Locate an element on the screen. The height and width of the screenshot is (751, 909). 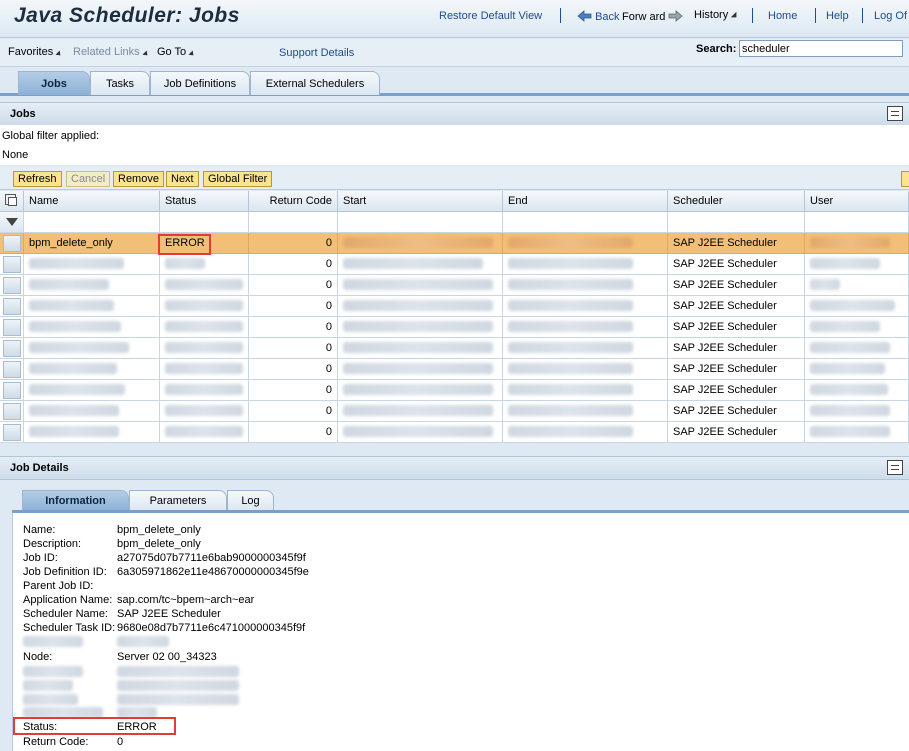
header-separator is located at coordinates (815, 15).